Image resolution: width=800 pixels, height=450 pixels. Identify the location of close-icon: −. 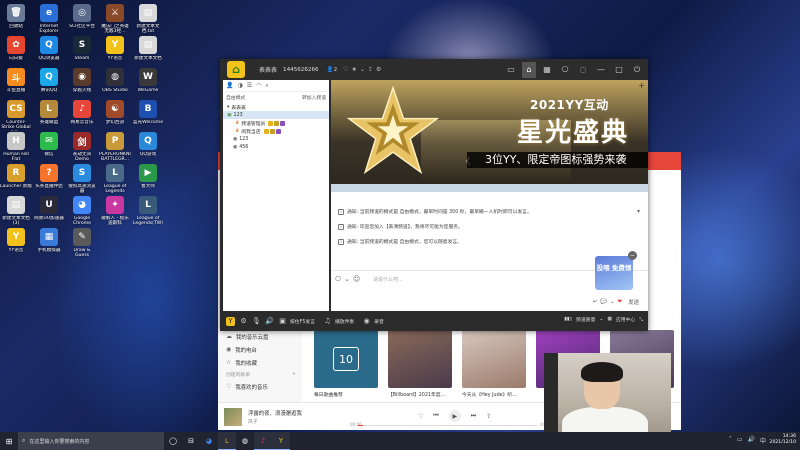
(632, 255).